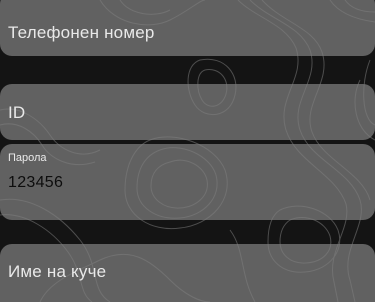 The image size is (375, 302). I want to click on phone-number-placeholder: Телефонен номер, so click(81, 32).